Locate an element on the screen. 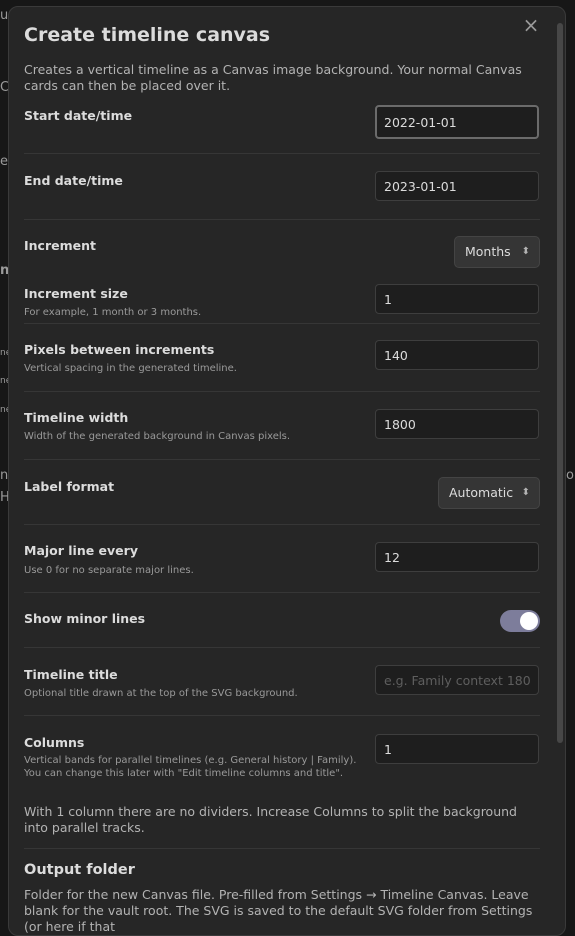 The image size is (575, 936). start-date-input is located at coordinates (457, 122).